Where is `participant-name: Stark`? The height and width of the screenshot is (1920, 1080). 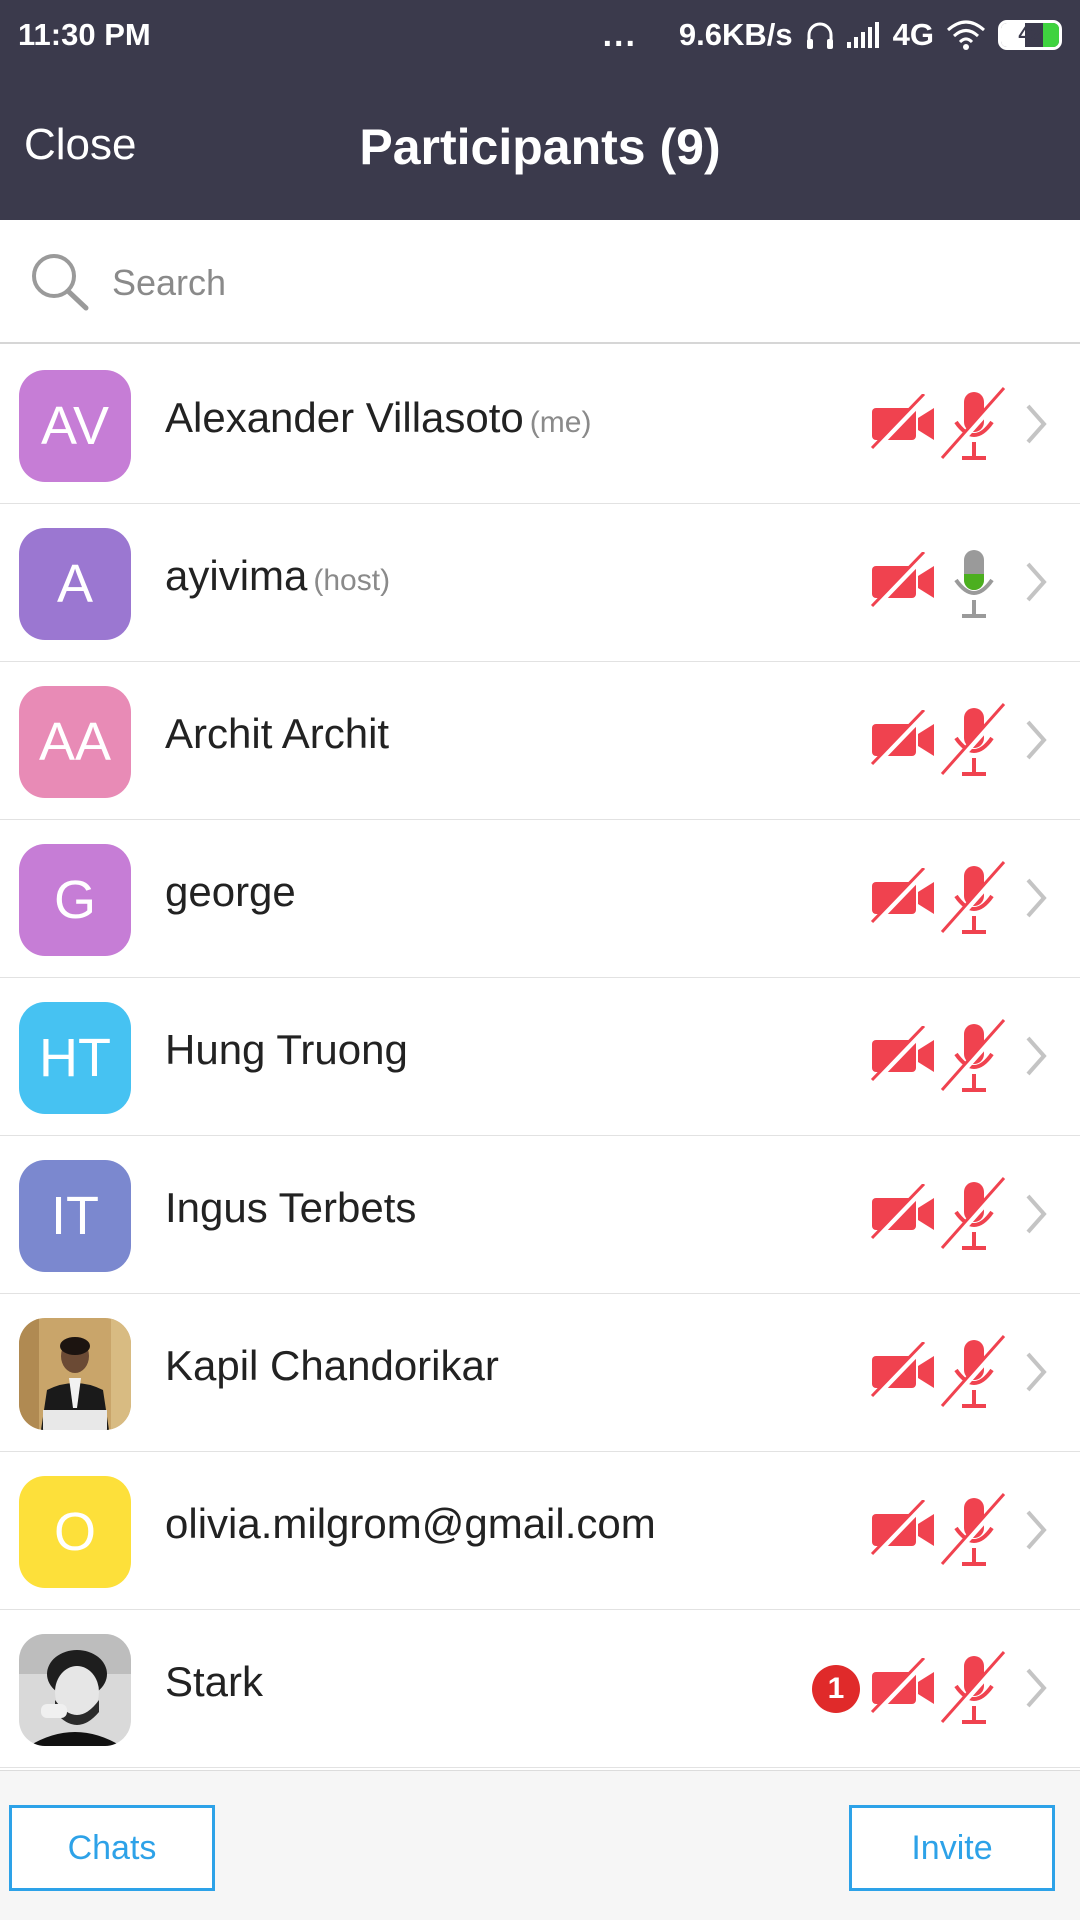
participant-name: Stark is located at coordinates (214, 1681).